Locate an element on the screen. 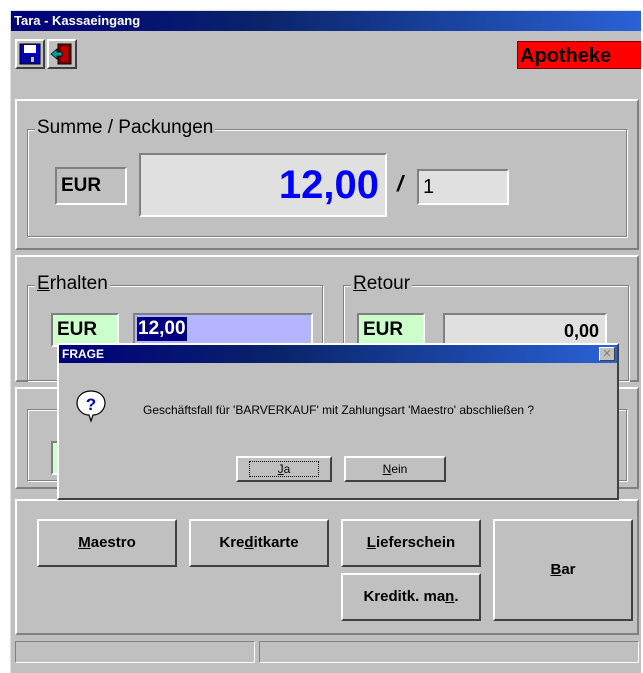 This screenshot has width=643, height=673. ja-button: Ja is located at coordinates (284, 469).